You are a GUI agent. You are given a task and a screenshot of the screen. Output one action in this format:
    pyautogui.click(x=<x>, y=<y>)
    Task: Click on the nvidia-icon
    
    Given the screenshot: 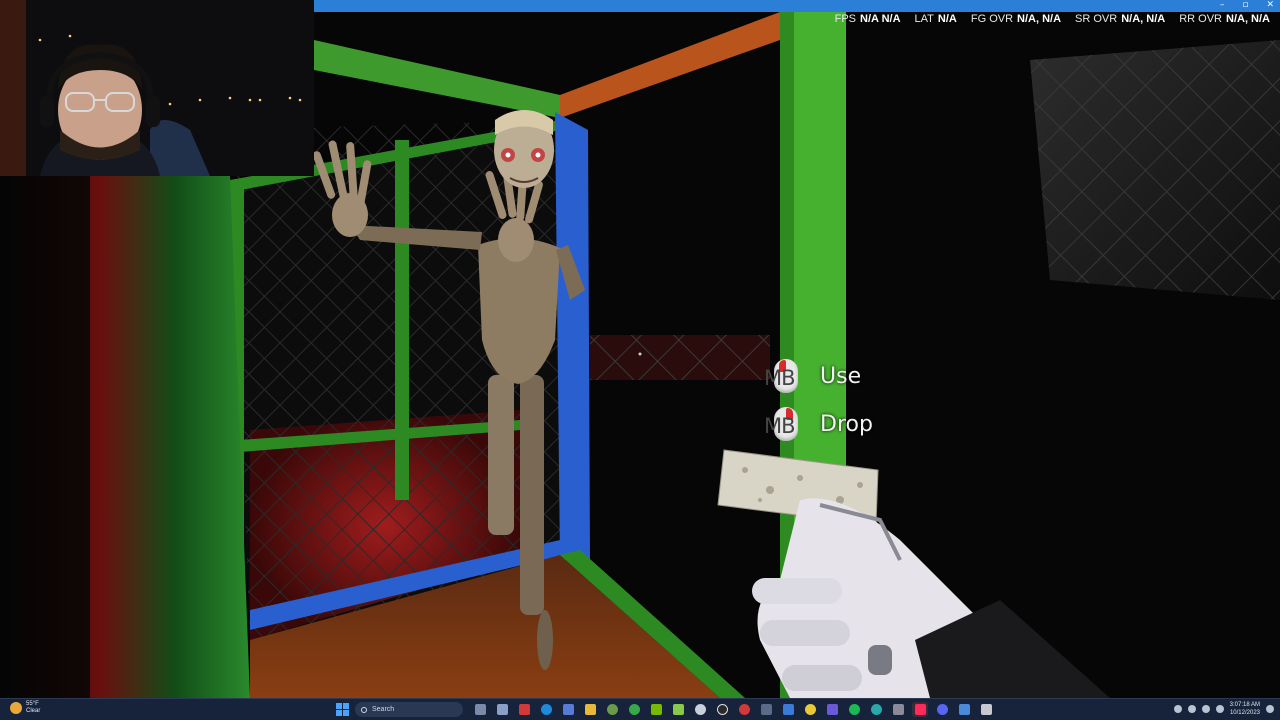 What is the action you would take?
    pyautogui.click(x=656, y=709)
    